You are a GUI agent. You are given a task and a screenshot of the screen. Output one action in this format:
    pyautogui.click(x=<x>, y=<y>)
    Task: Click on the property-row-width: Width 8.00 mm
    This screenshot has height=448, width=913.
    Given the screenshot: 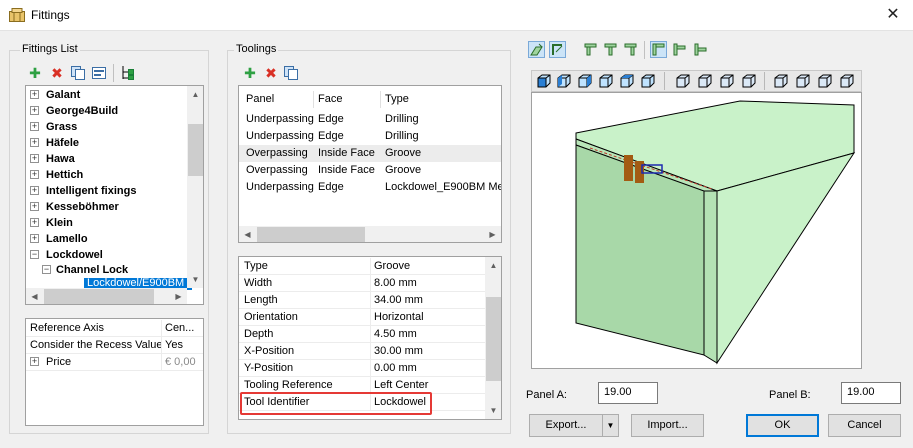 What is the action you would take?
    pyautogui.click(x=362, y=283)
    